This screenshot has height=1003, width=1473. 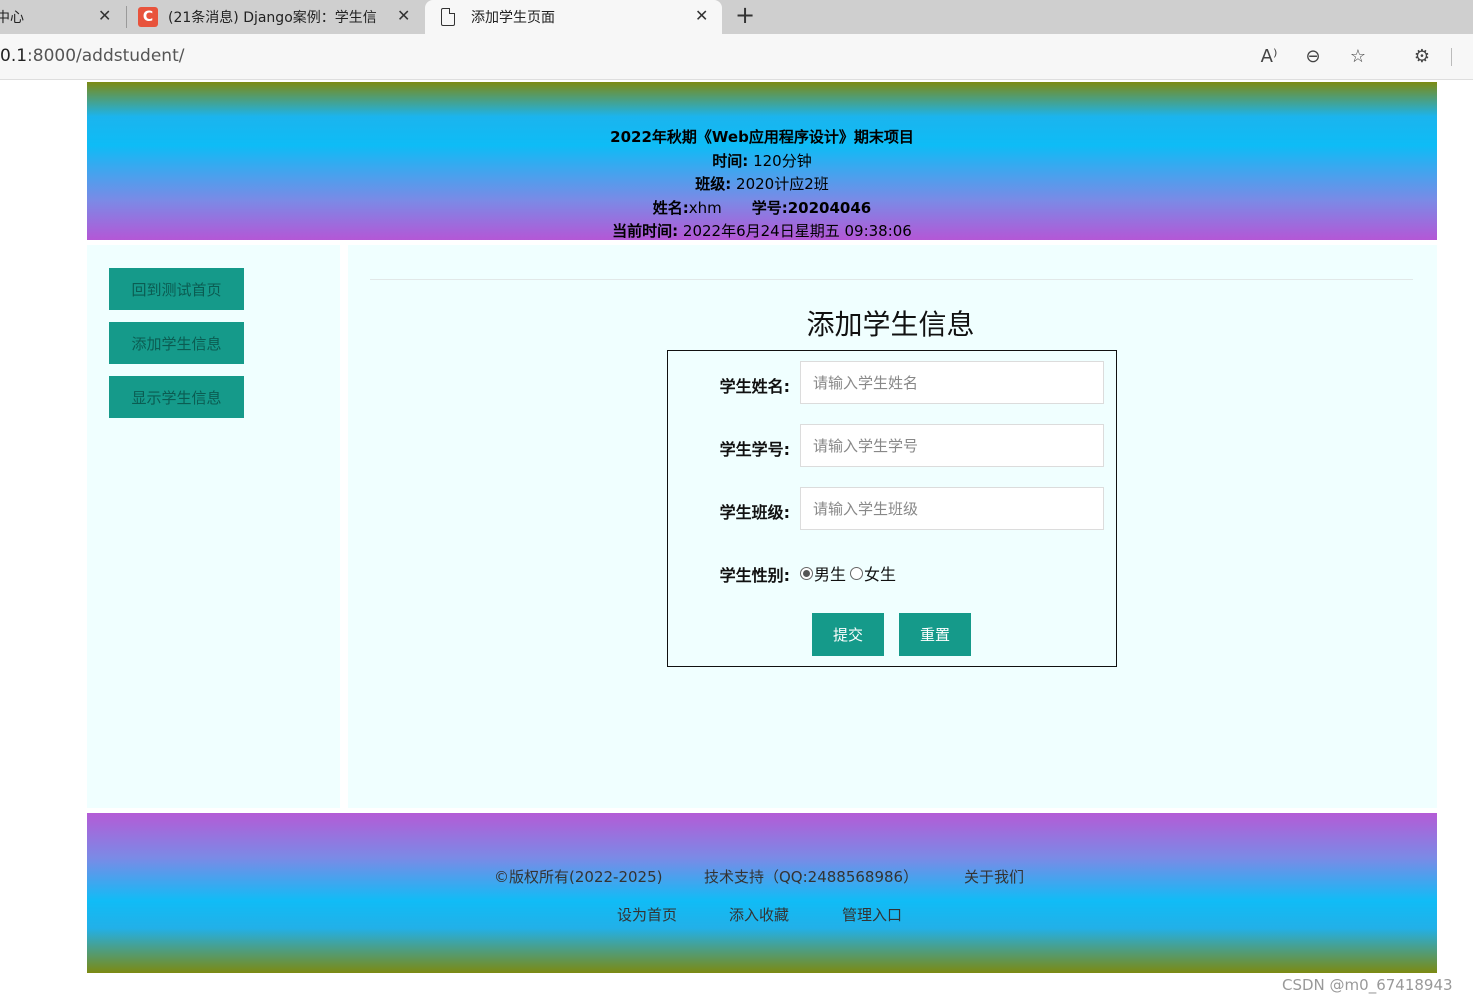 I want to click on student-id-label: 学生学号:, so click(x=754, y=449).